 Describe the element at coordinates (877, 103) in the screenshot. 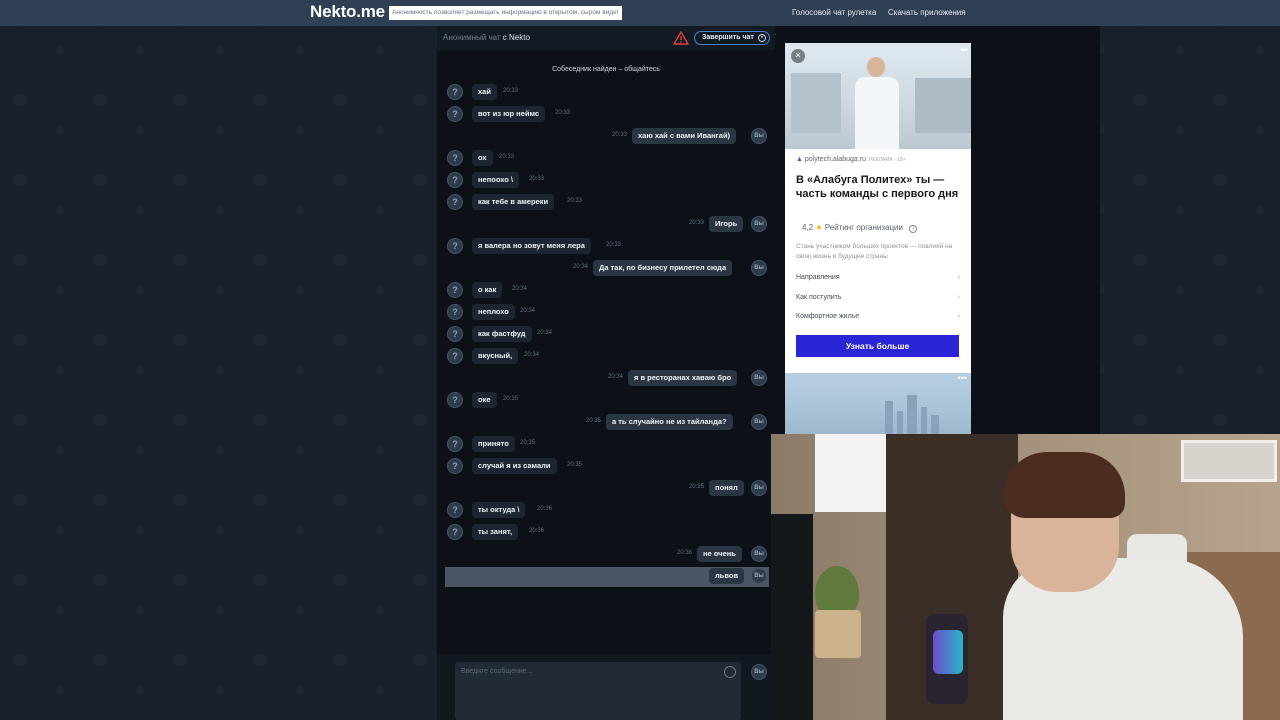

I see `ad-image-person` at that location.